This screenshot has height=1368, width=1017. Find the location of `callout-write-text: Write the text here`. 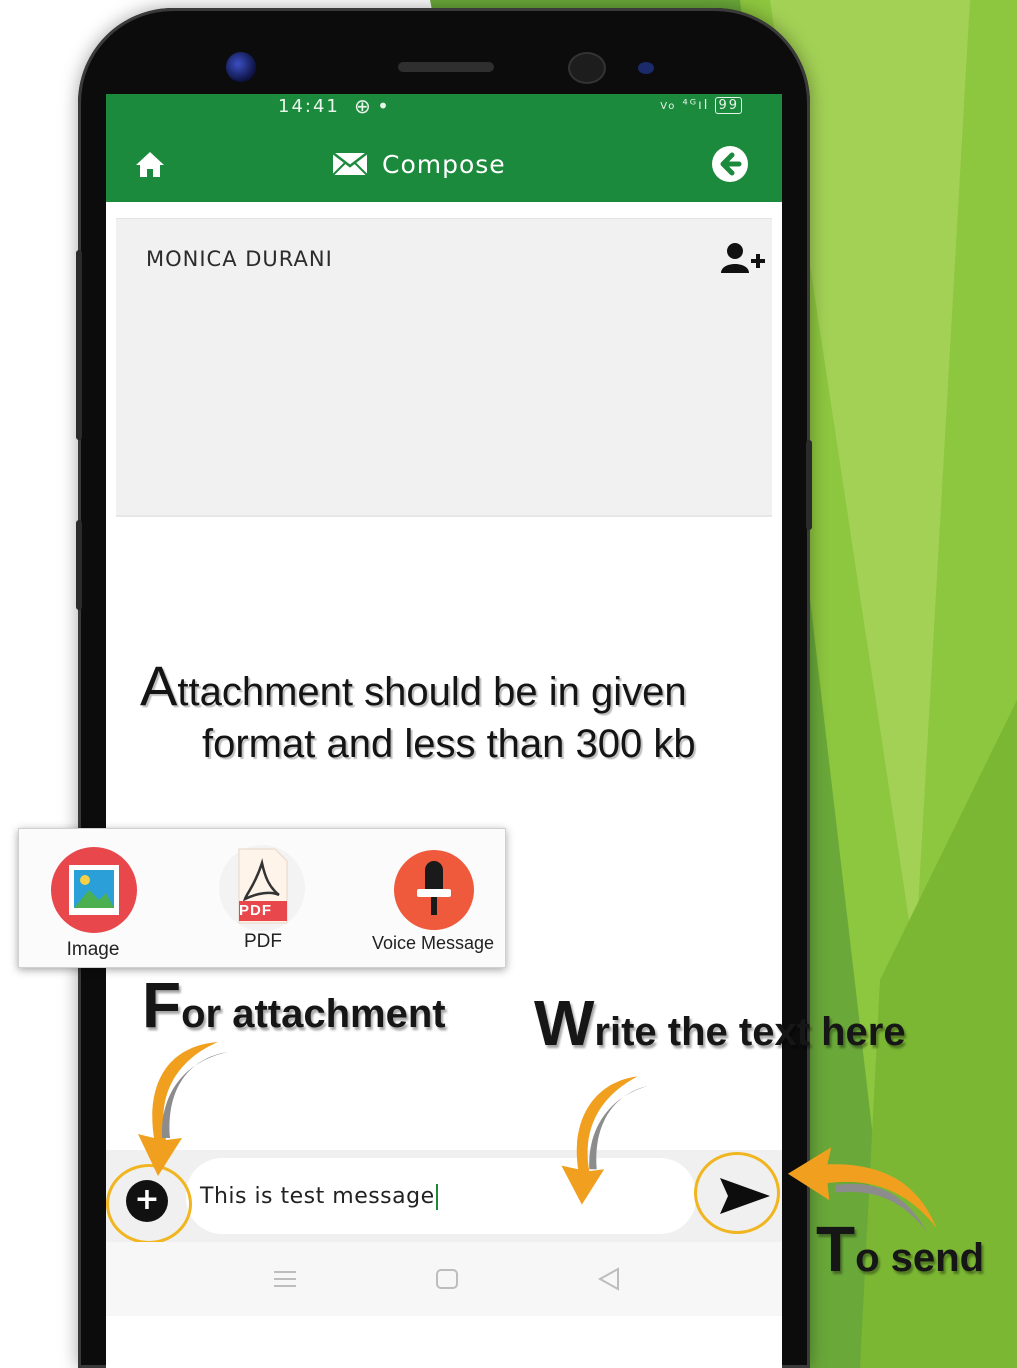

callout-write-text: Write the text here is located at coordinates (720, 1023).